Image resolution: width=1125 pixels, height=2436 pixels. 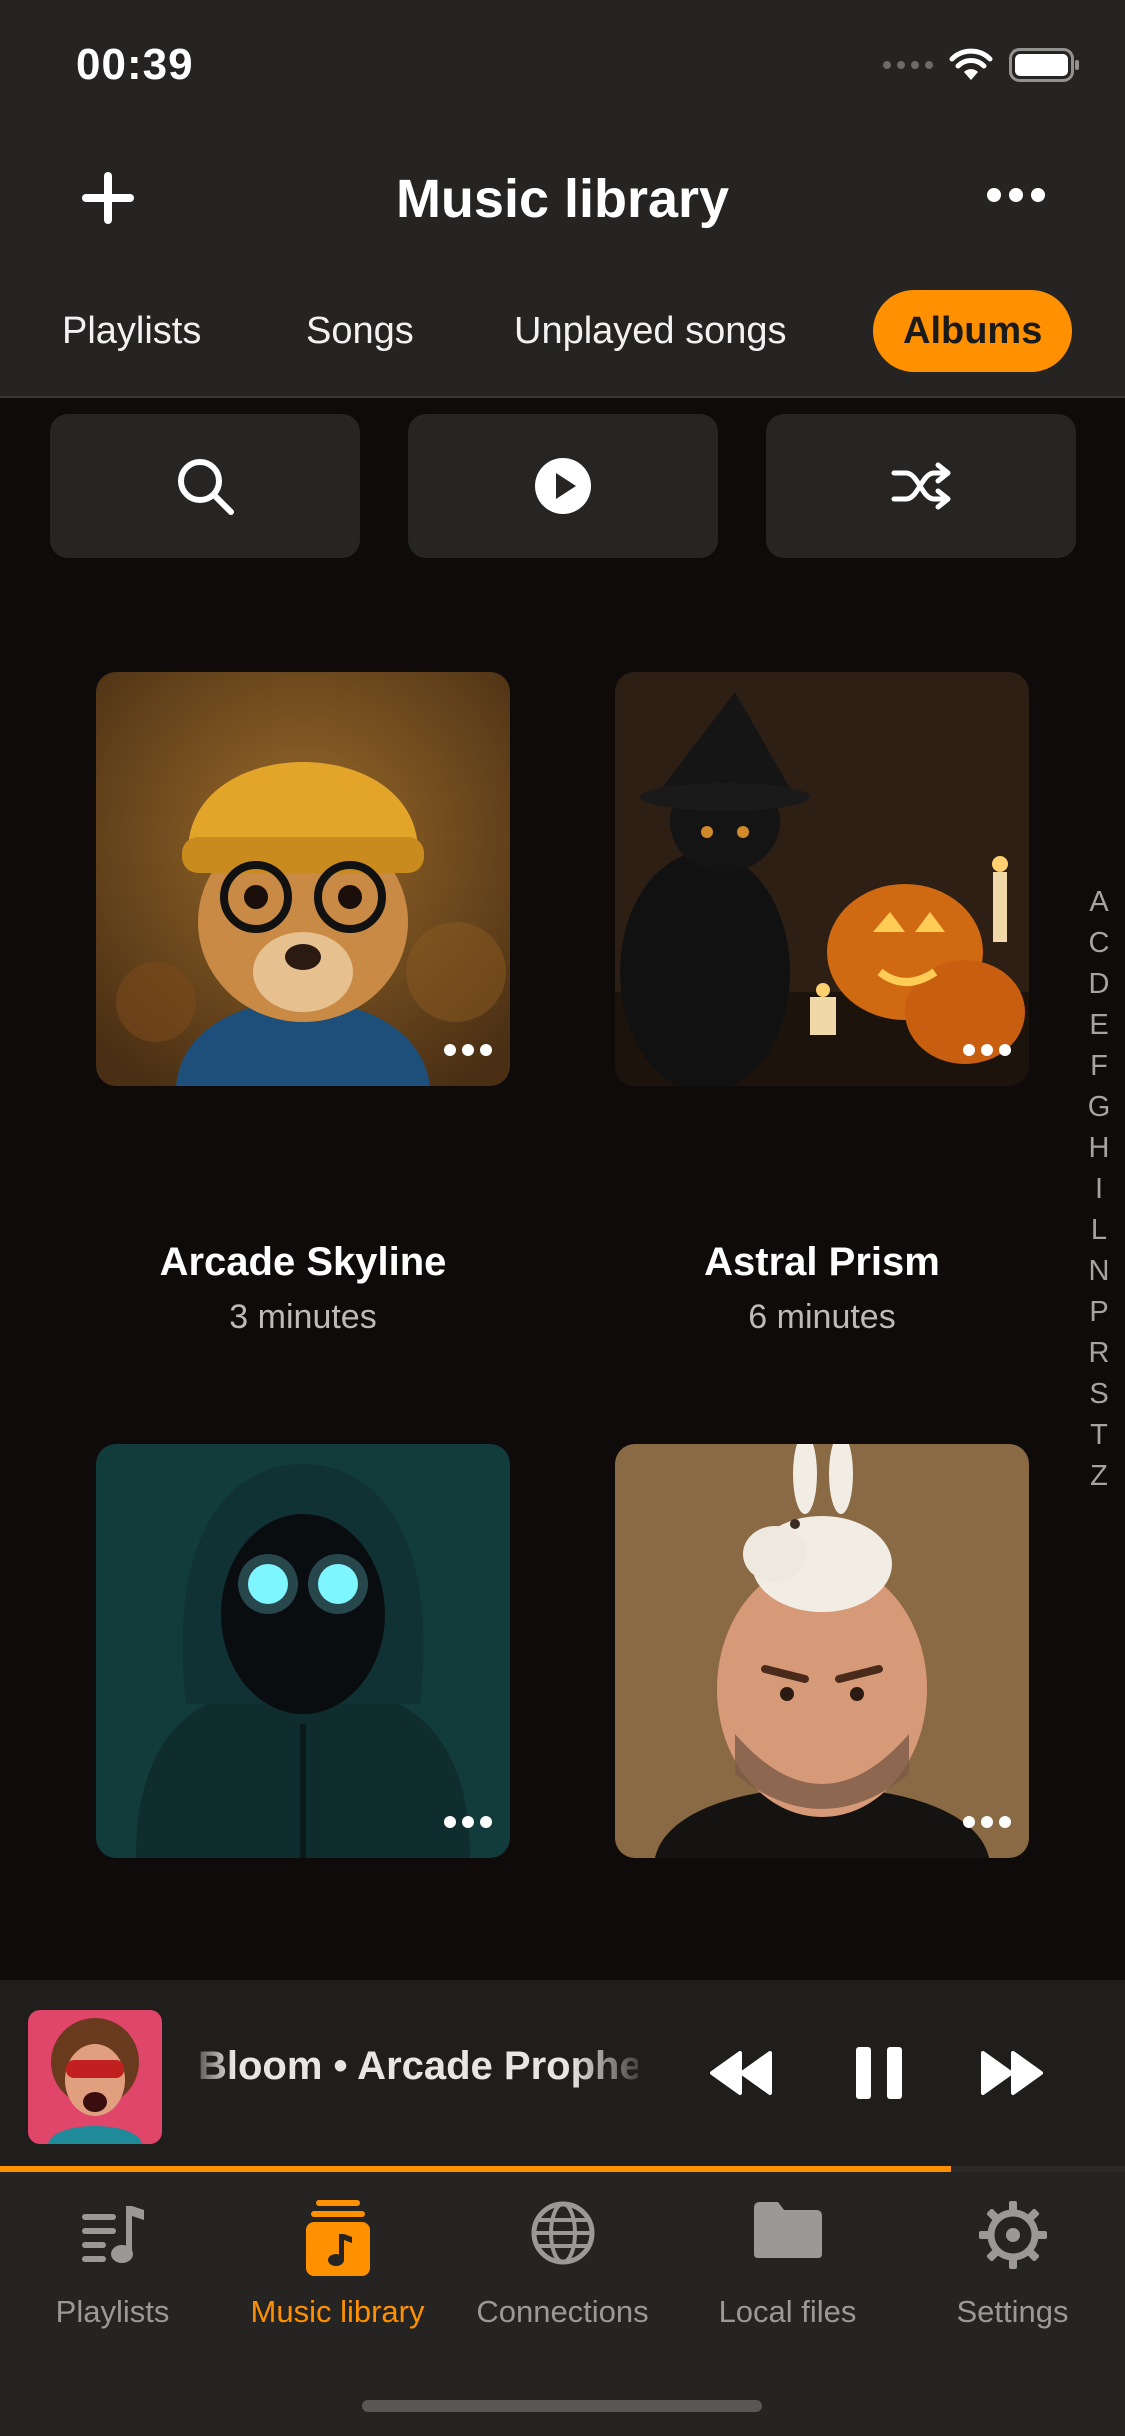 I want to click on fast-forward-button, so click(x=1011, y=2073).